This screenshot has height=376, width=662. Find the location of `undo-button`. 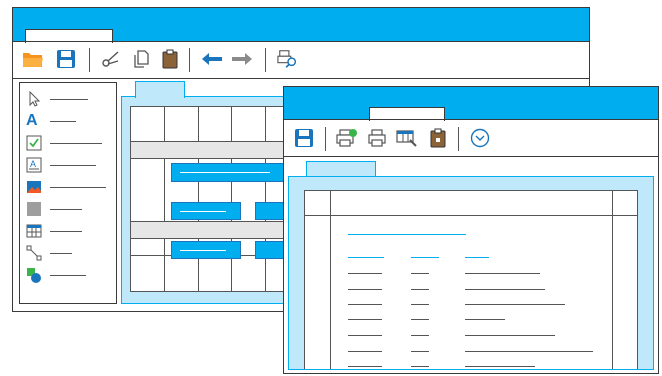

undo-button is located at coordinates (212, 59).